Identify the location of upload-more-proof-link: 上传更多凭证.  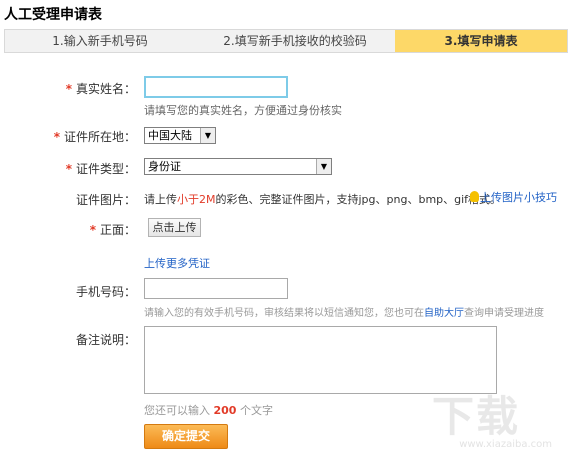
(177, 263).